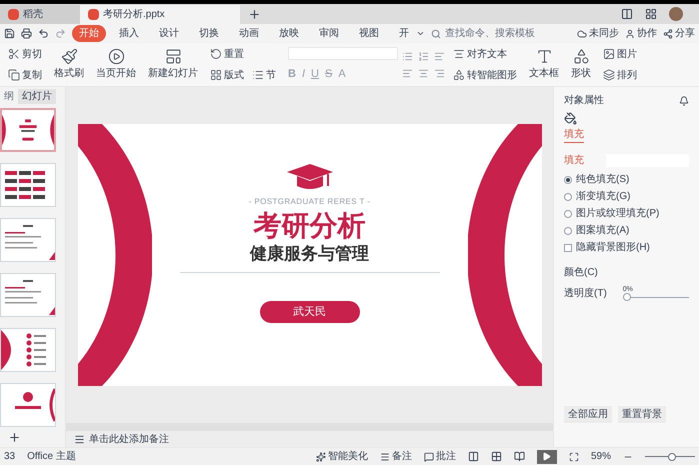 The image size is (699, 465). I want to click on arrange-icon, so click(609, 75).